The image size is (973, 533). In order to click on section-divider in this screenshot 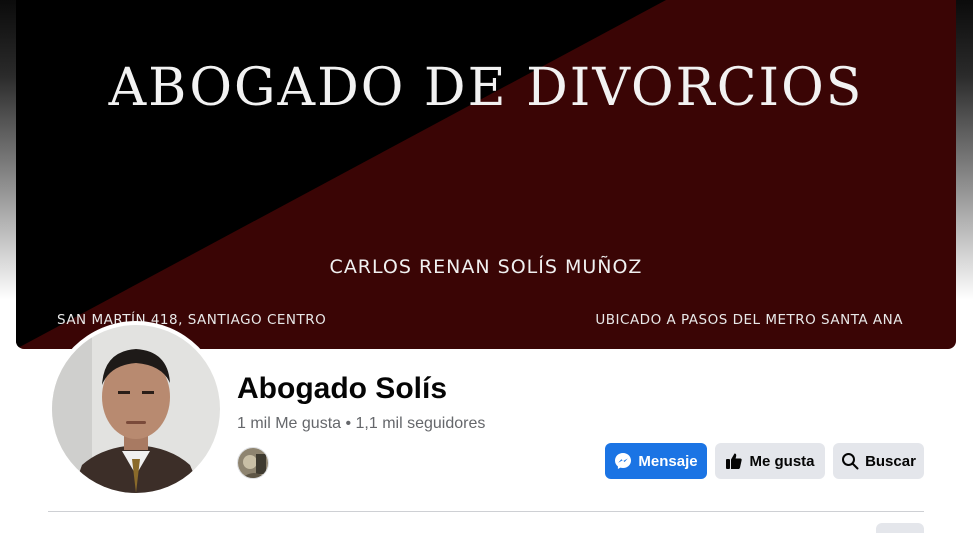, I will do `click(486, 511)`.